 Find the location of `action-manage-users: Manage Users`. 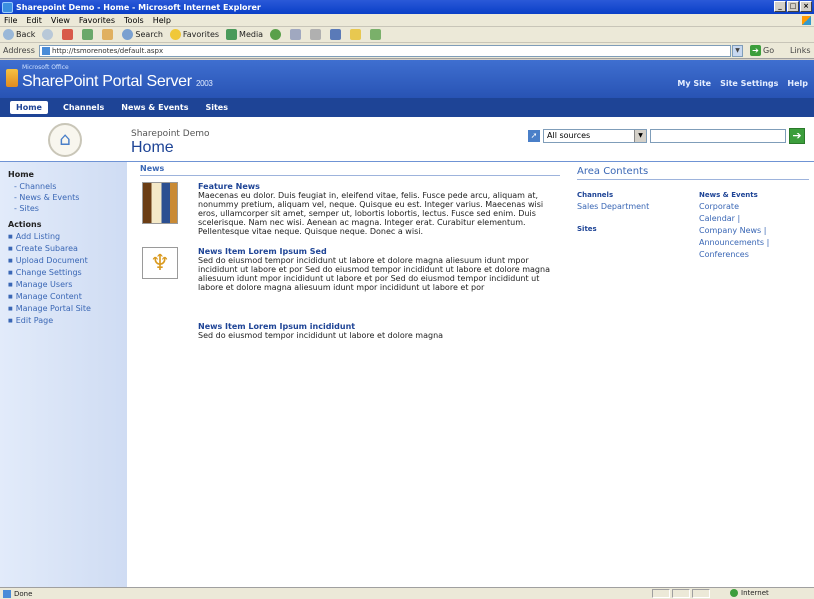

action-manage-users: Manage Users is located at coordinates (67, 285).